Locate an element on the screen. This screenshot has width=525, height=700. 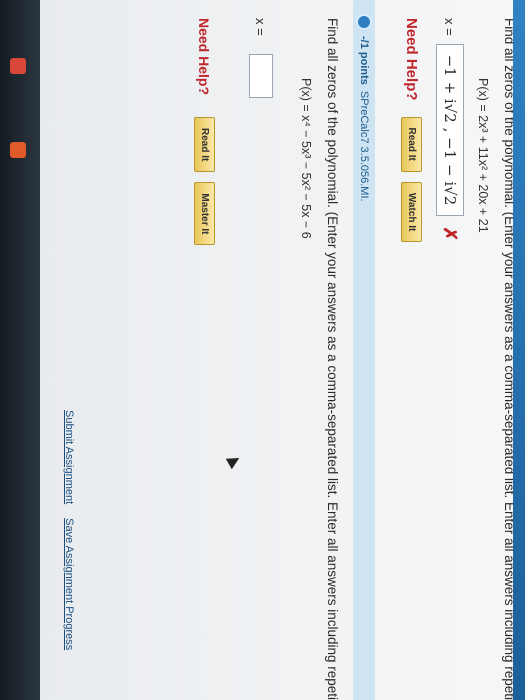
question-status-icon is located at coordinates (364, 22).